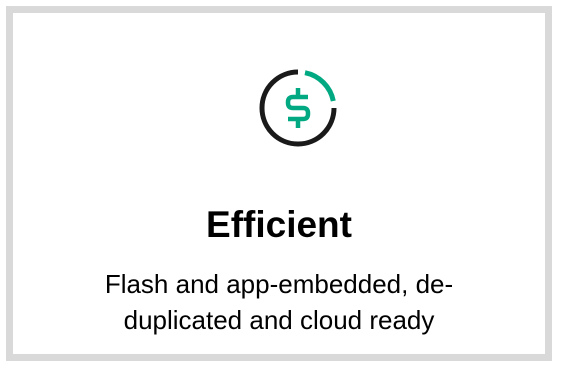  I want to click on card-title: Efficient, so click(279, 224).